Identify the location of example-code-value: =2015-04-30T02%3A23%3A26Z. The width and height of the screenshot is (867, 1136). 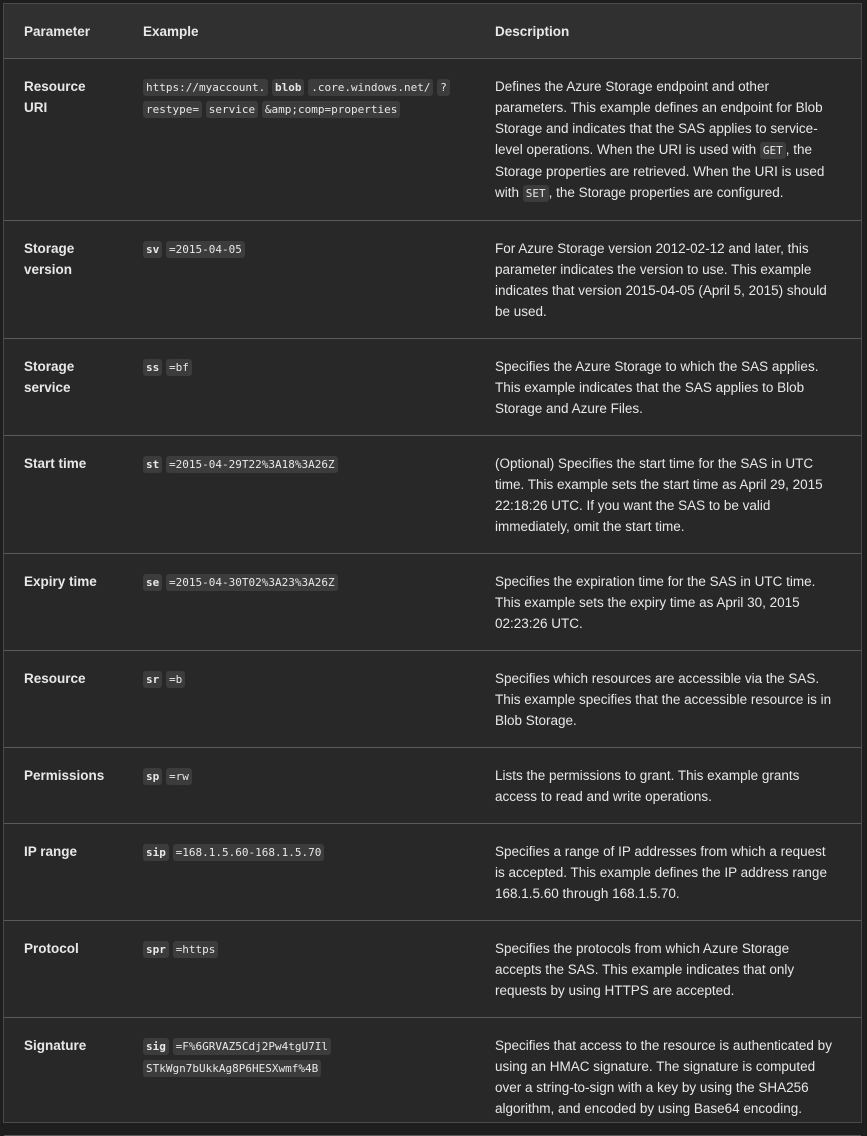
(252, 582).